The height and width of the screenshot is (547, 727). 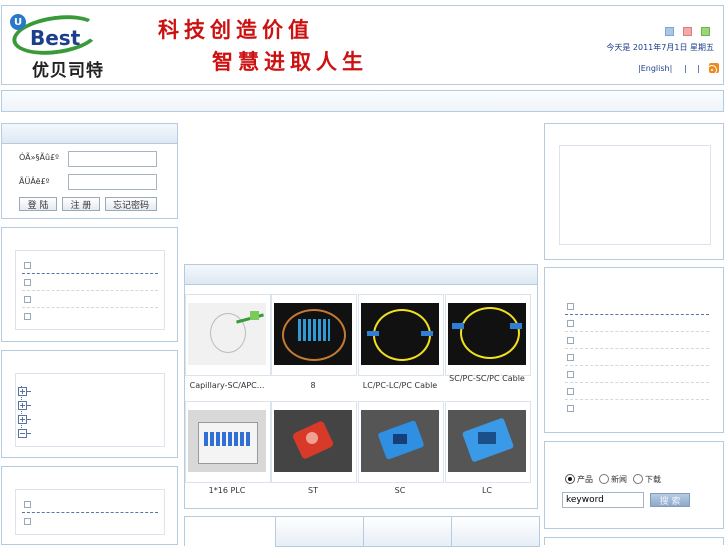 What do you see at coordinates (112, 159) in the screenshot?
I see `username-input` at bounding box center [112, 159].